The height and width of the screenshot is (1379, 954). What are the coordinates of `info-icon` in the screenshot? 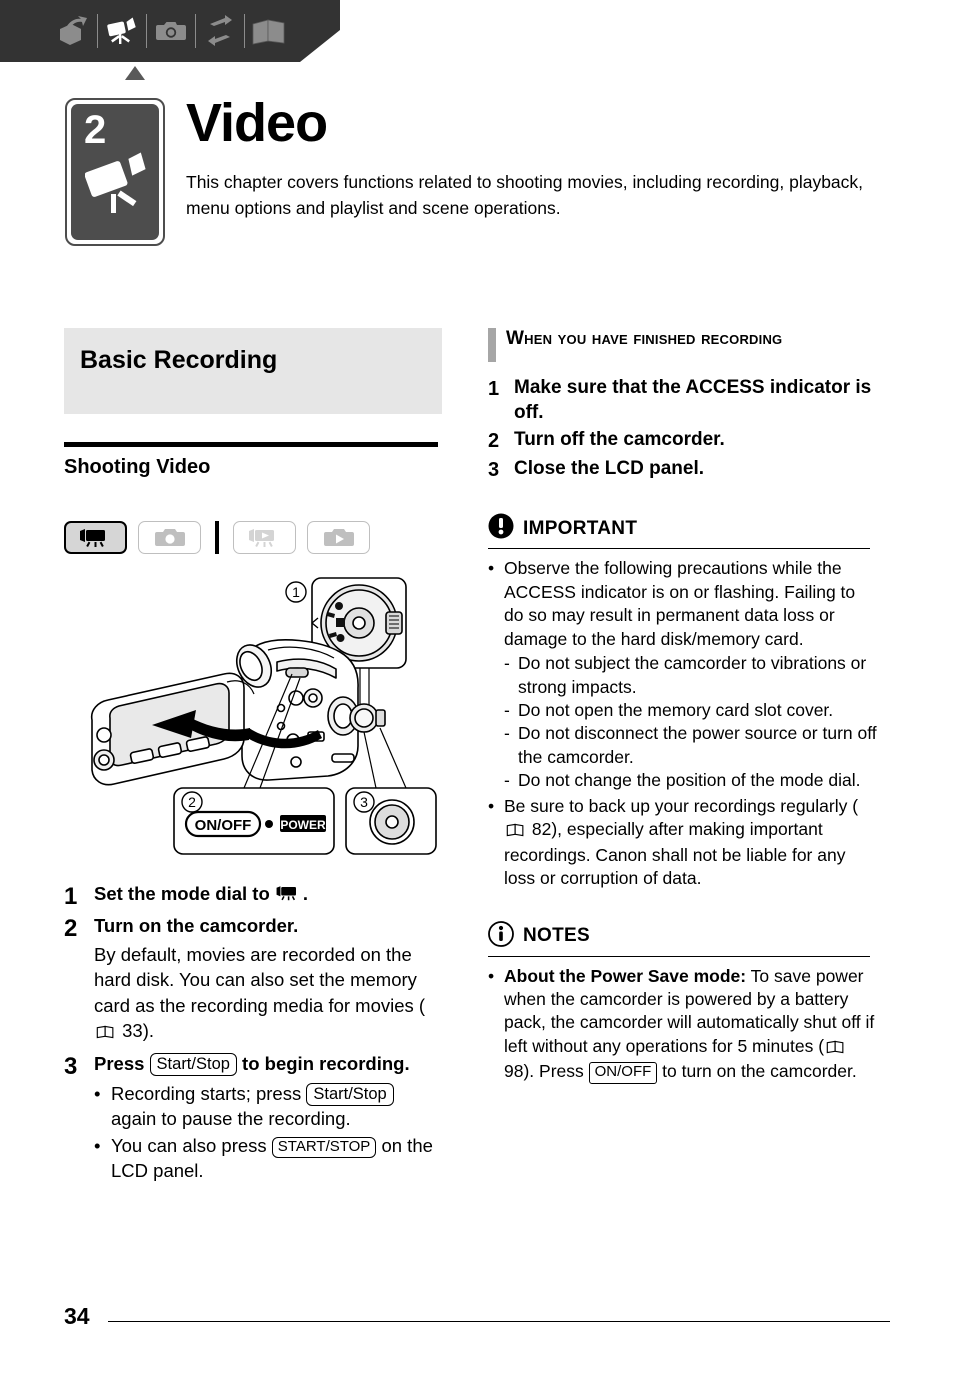 It's located at (501, 936).